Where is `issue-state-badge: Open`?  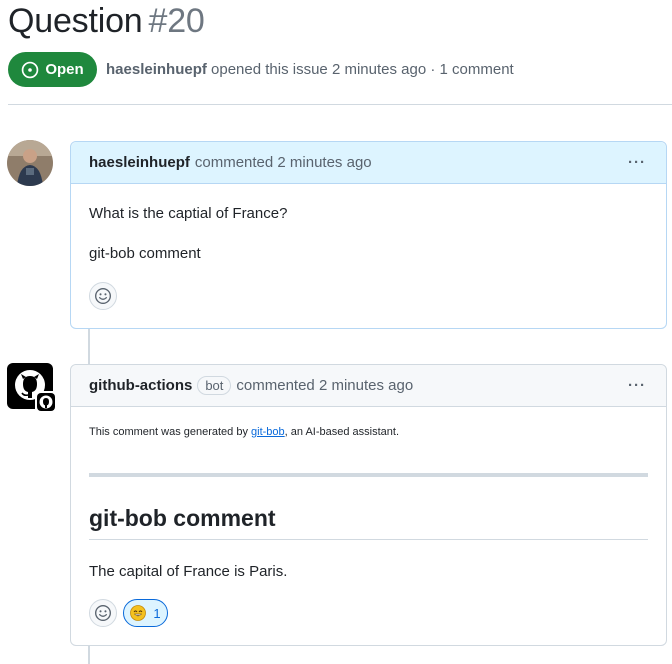
issue-state-badge: Open is located at coordinates (52, 69).